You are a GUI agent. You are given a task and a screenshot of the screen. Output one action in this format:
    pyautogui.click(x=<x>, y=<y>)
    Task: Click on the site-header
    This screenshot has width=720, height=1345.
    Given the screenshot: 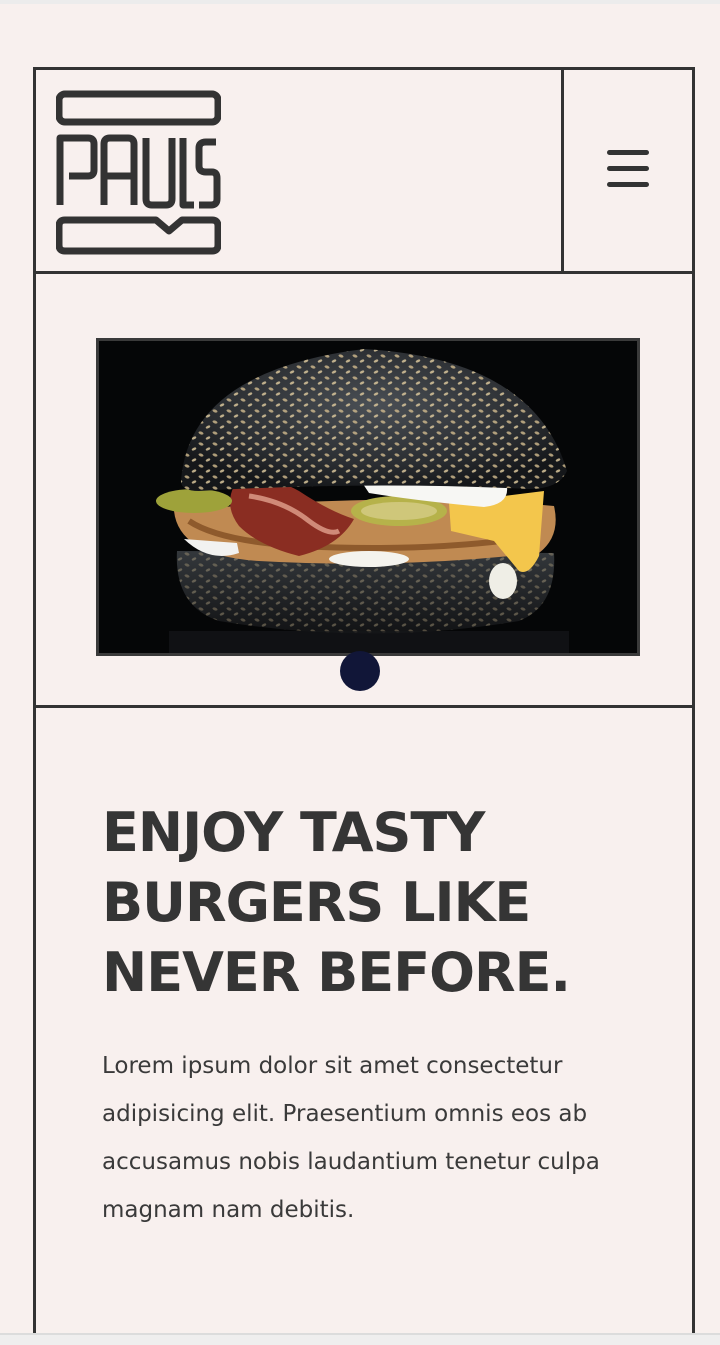 What is the action you would take?
    pyautogui.click(x=364, y=172)
    